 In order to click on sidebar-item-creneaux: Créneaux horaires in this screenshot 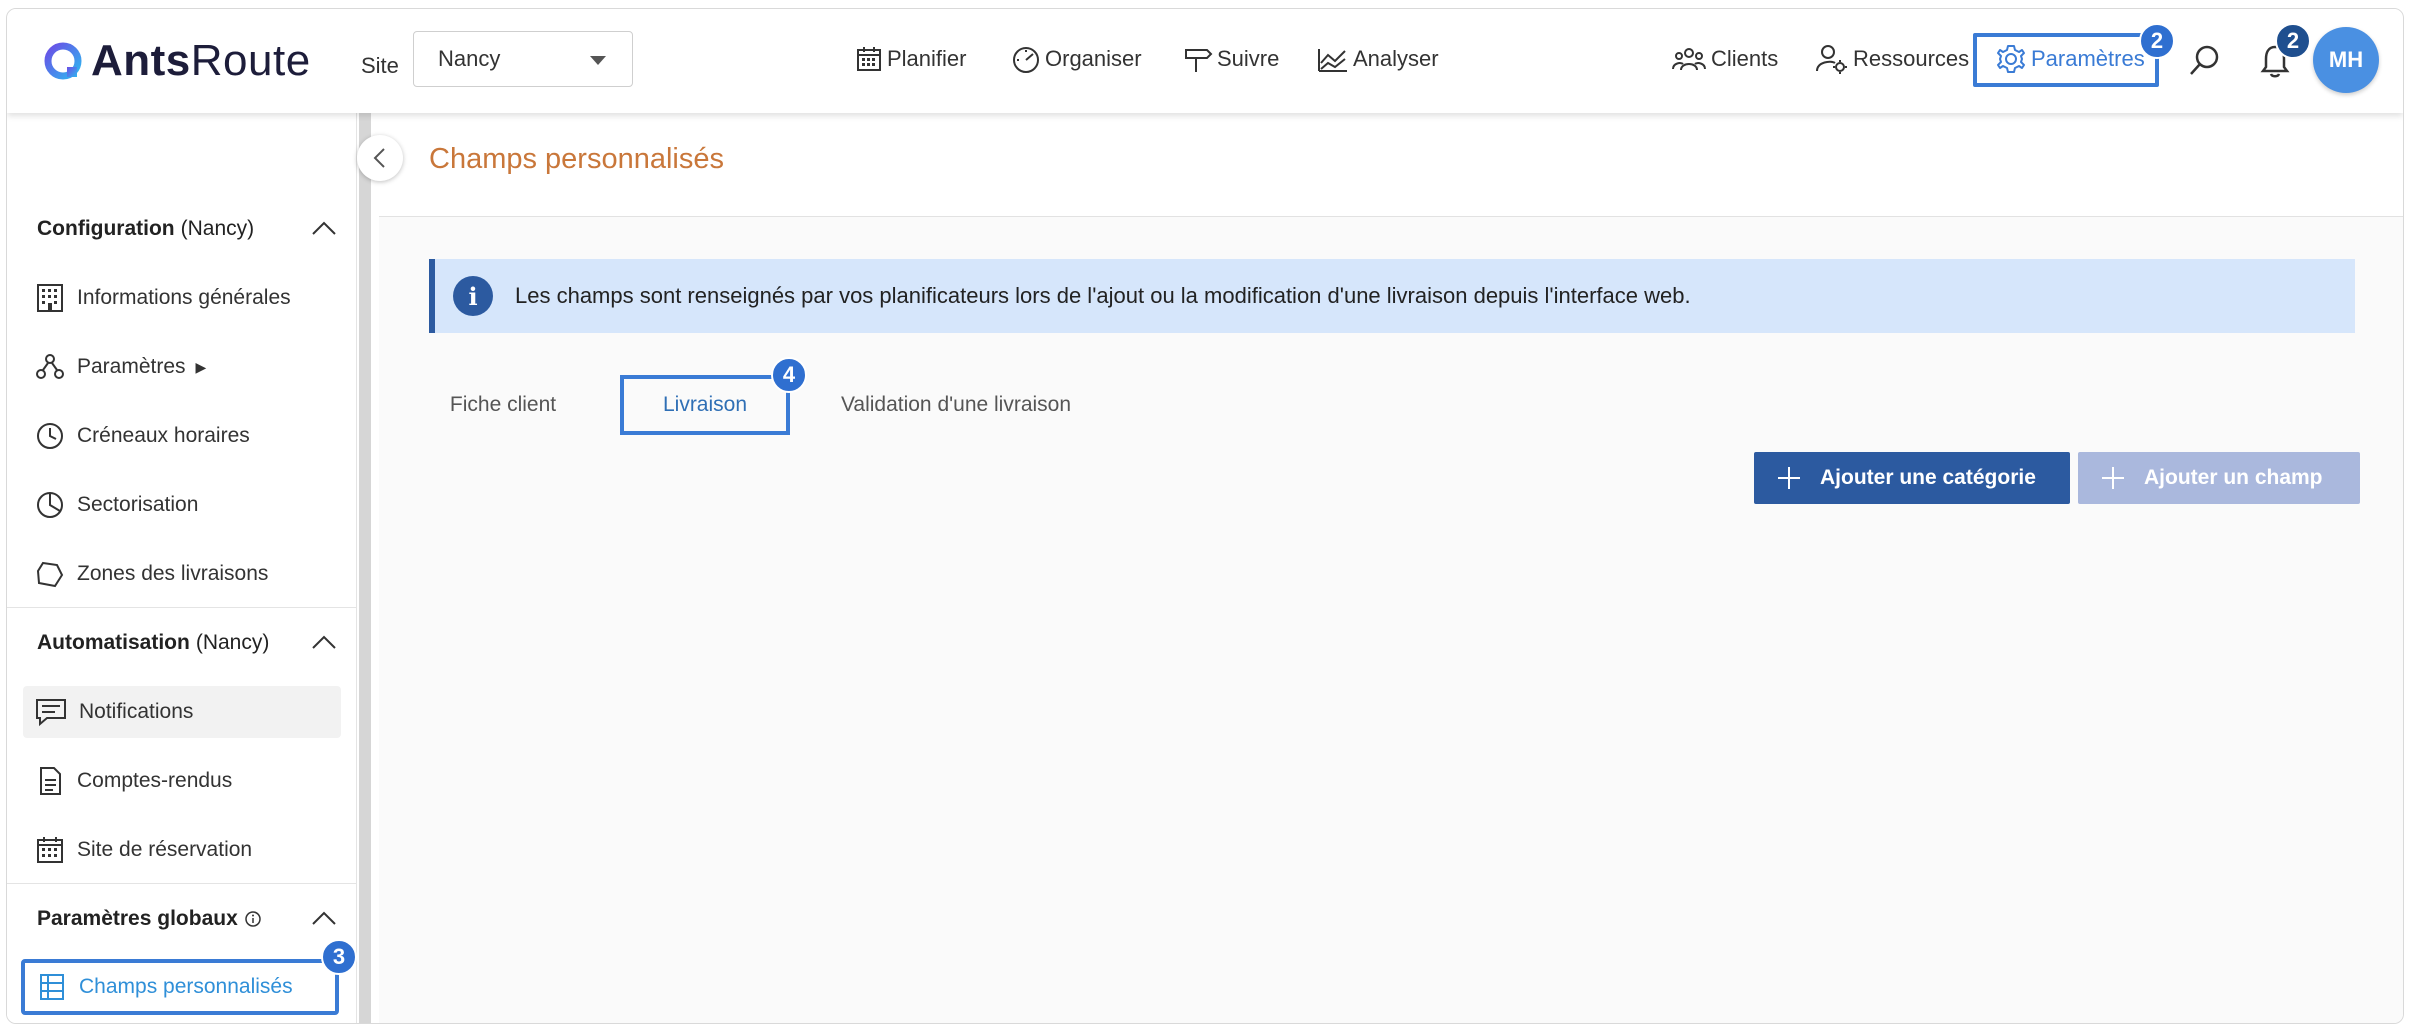, I will do `click(182, 436)`.